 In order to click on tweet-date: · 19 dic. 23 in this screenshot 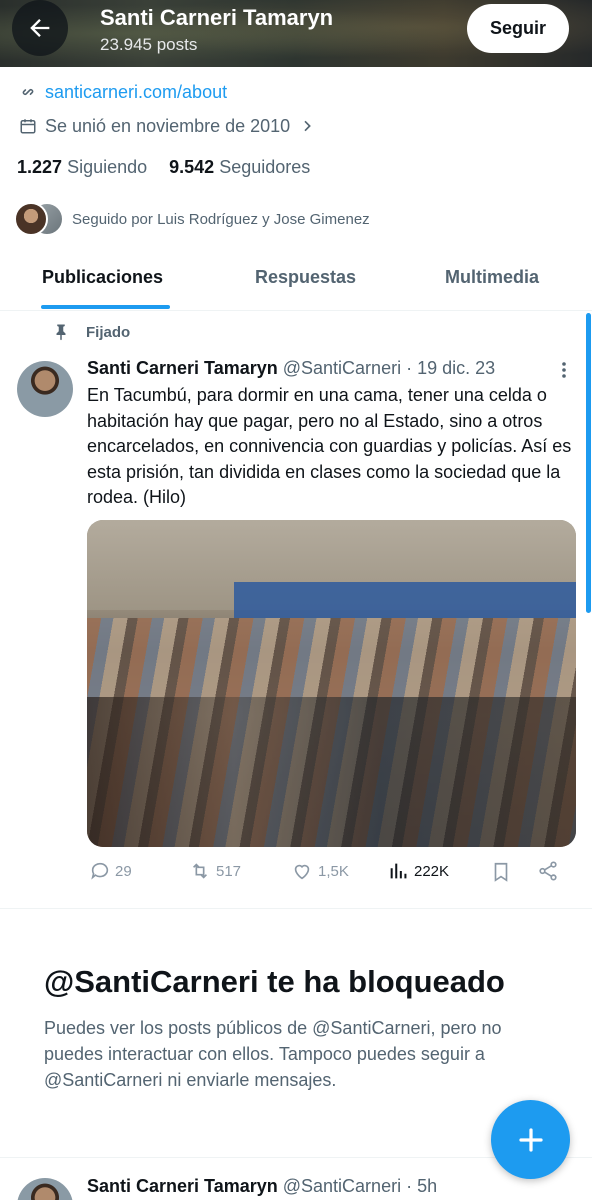, I will do `click(450, 368)`.